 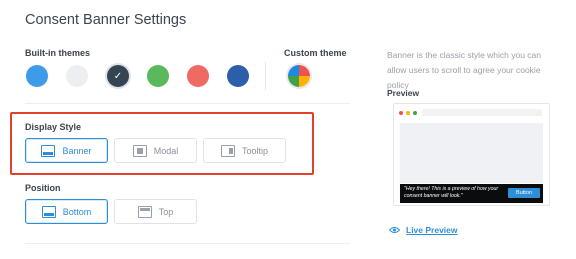 I want to click on live-preview-link: Live Preview, so click(x=423, y=230).